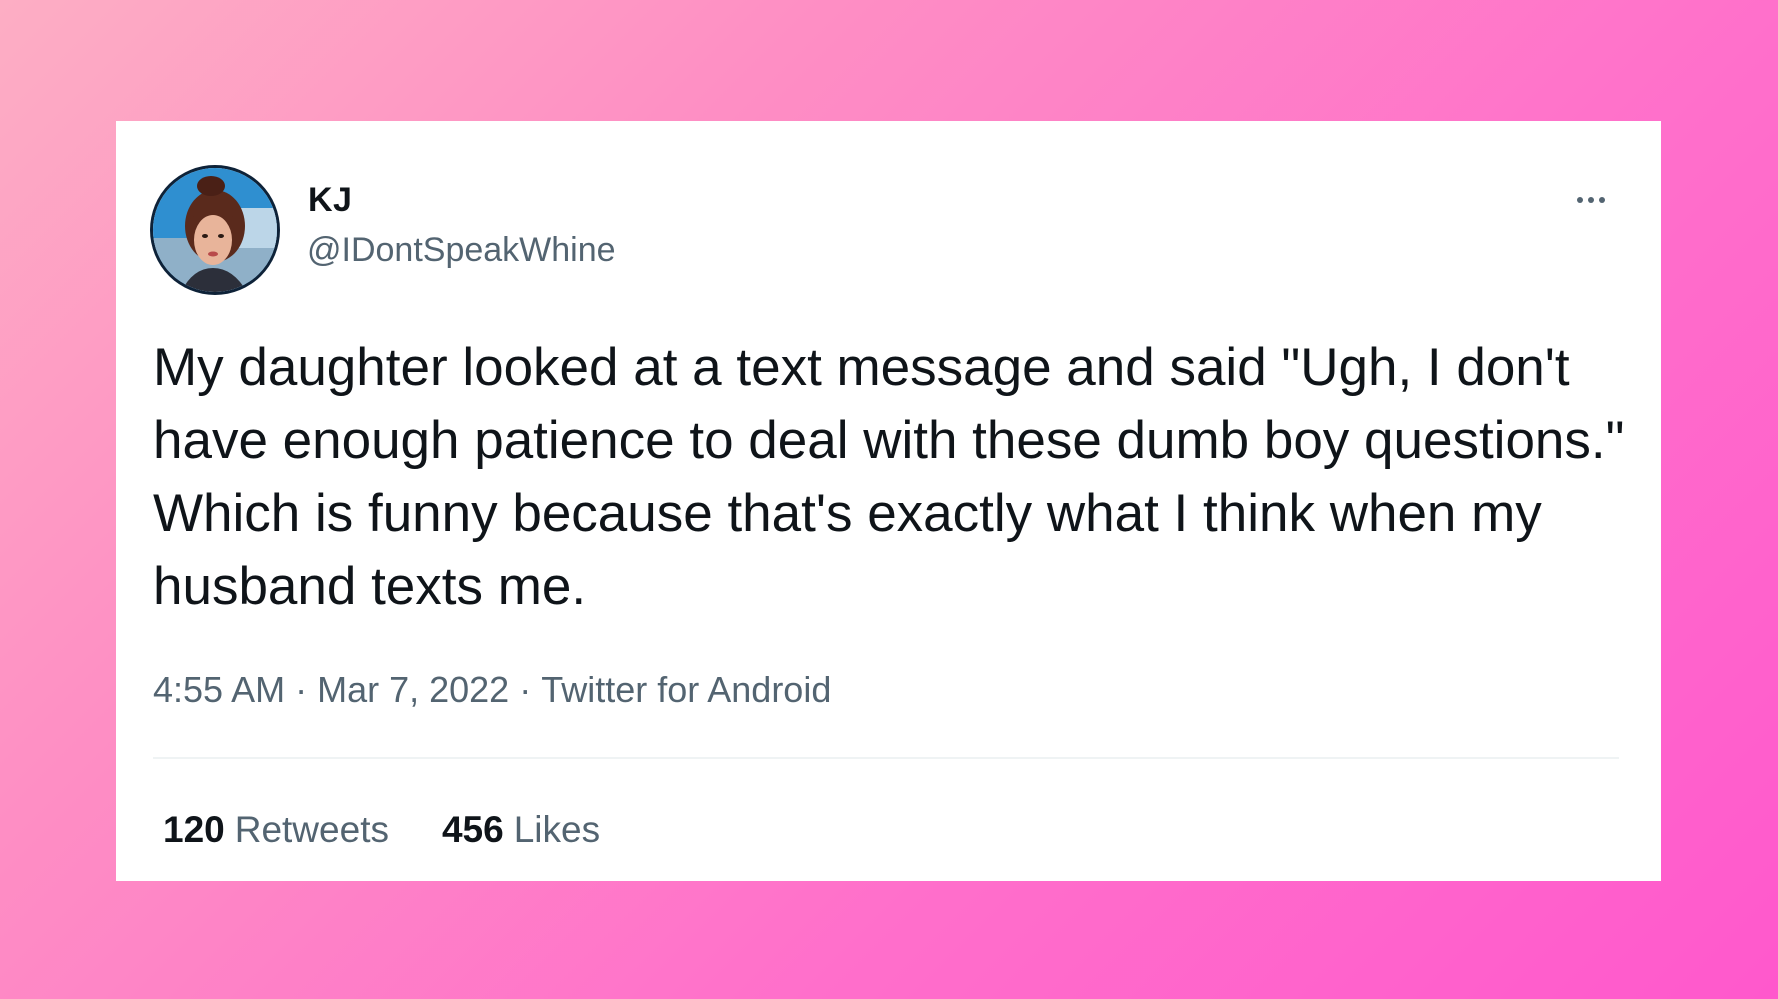 This screenshot has width=1778, height=999. I want to click on retweets-count: 120, so click(194, 829).